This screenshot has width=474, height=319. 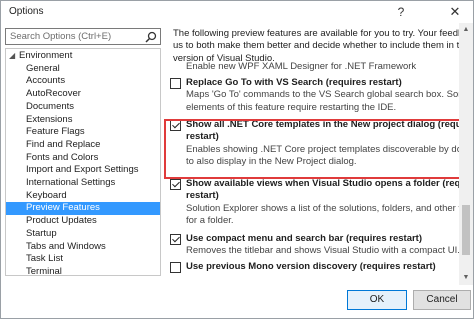 I want to click on option-title-line: restart), so click(x=202, y=196).